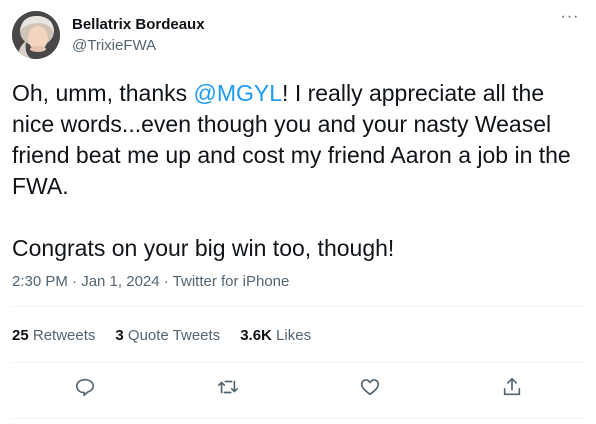 Image resolution: width=596 pixels, height=424 pixels. I want to click on avatar-image, so click(36, 35).